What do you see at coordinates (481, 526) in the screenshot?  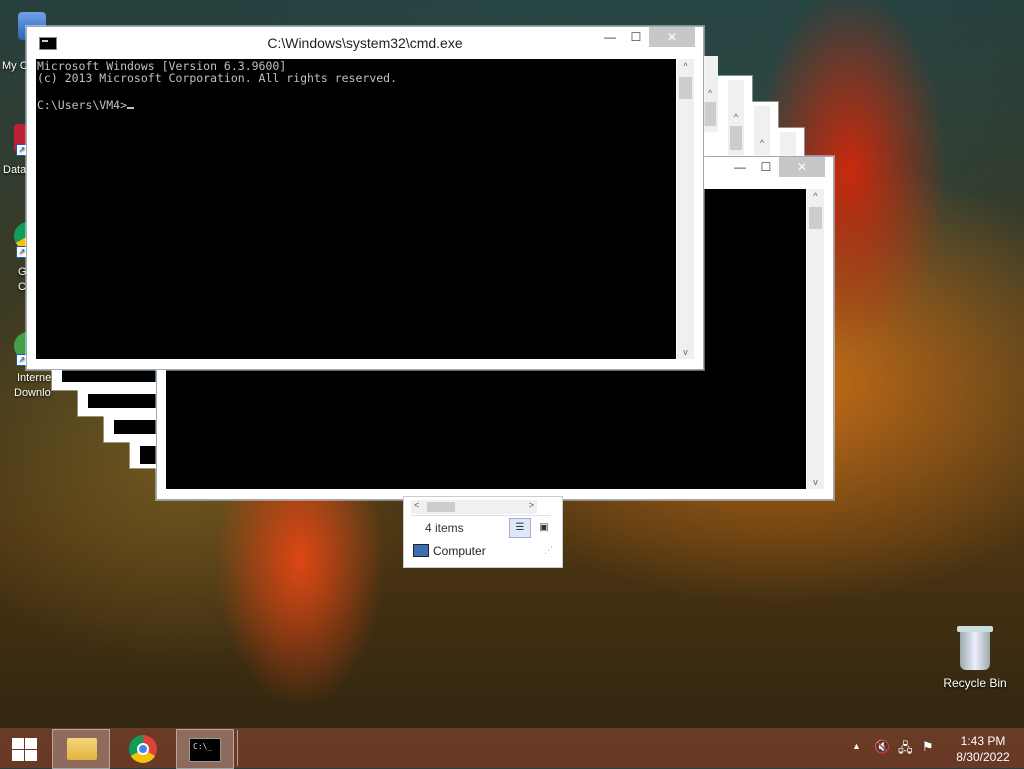 I see `status-bar: 4 items ☰ ▣` at bounding box center [481, 526].